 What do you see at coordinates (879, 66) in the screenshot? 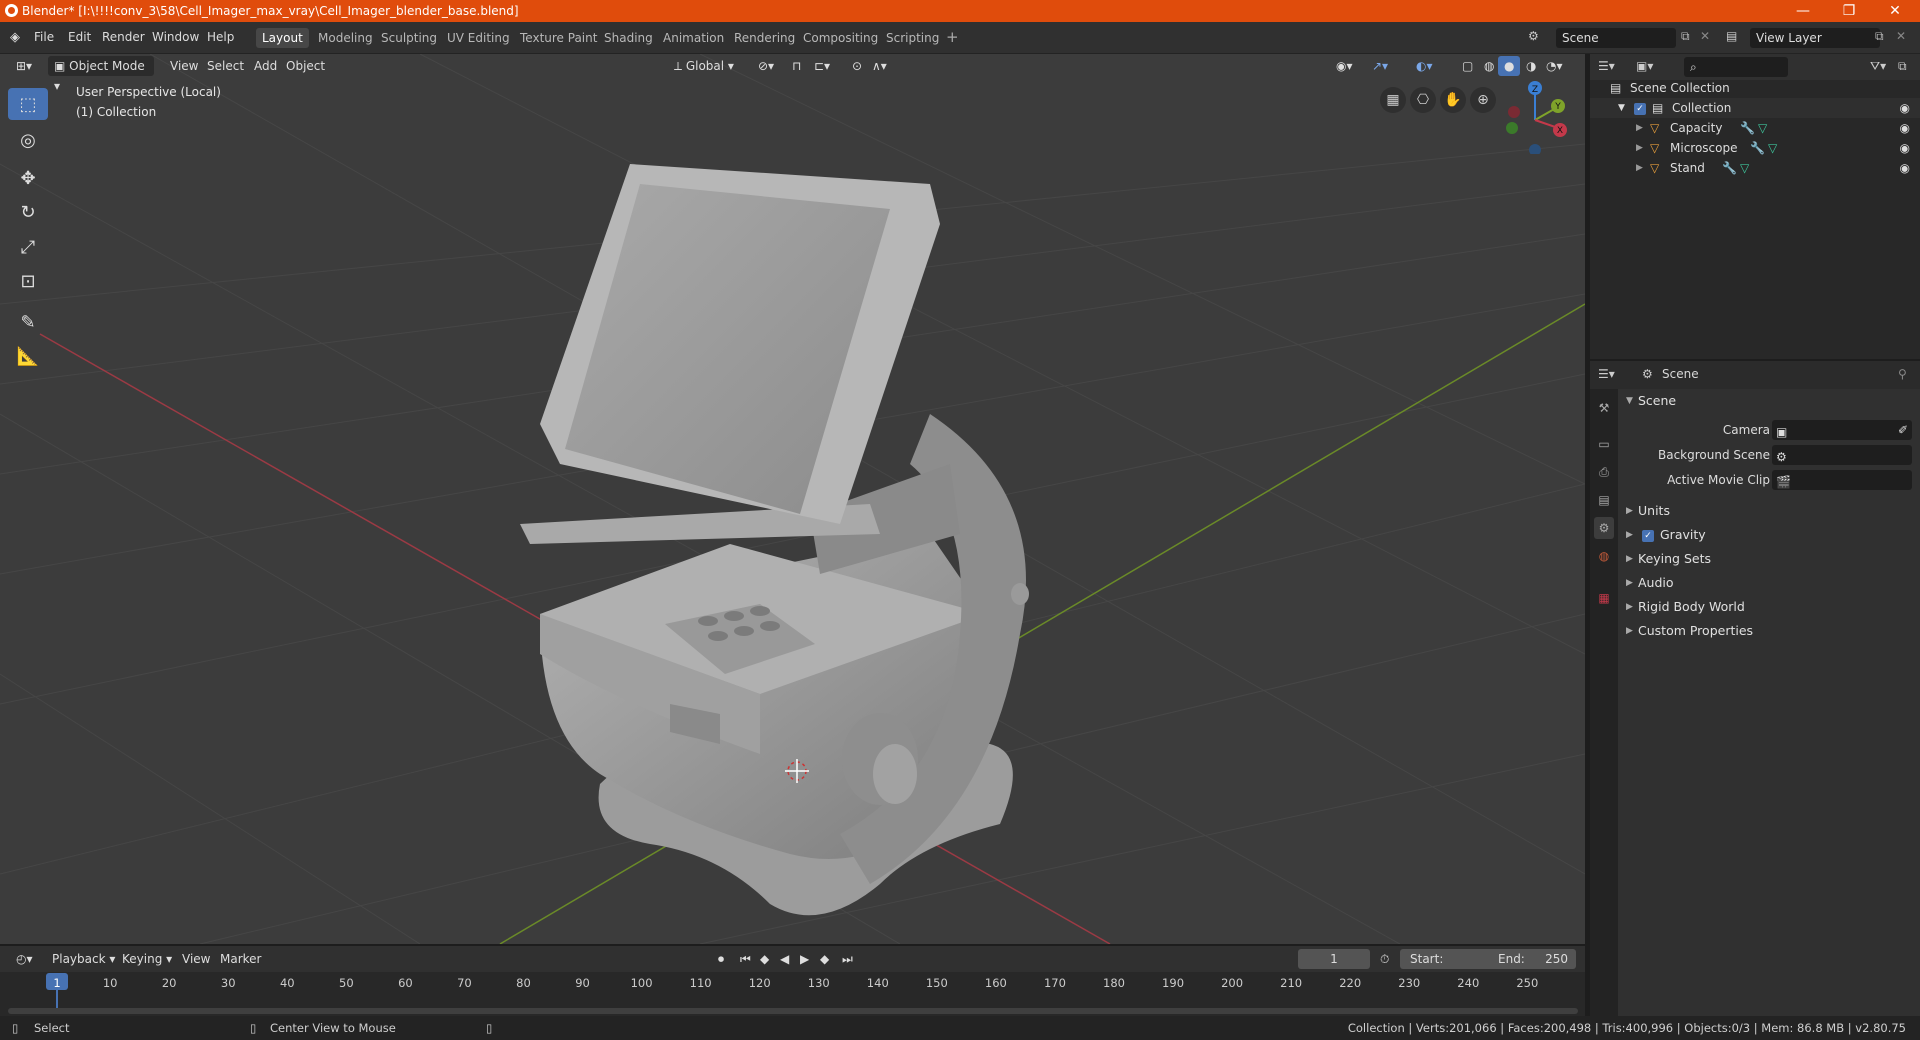
I see `falloff-icon: ∧▾` at bounding box center [879, 66].